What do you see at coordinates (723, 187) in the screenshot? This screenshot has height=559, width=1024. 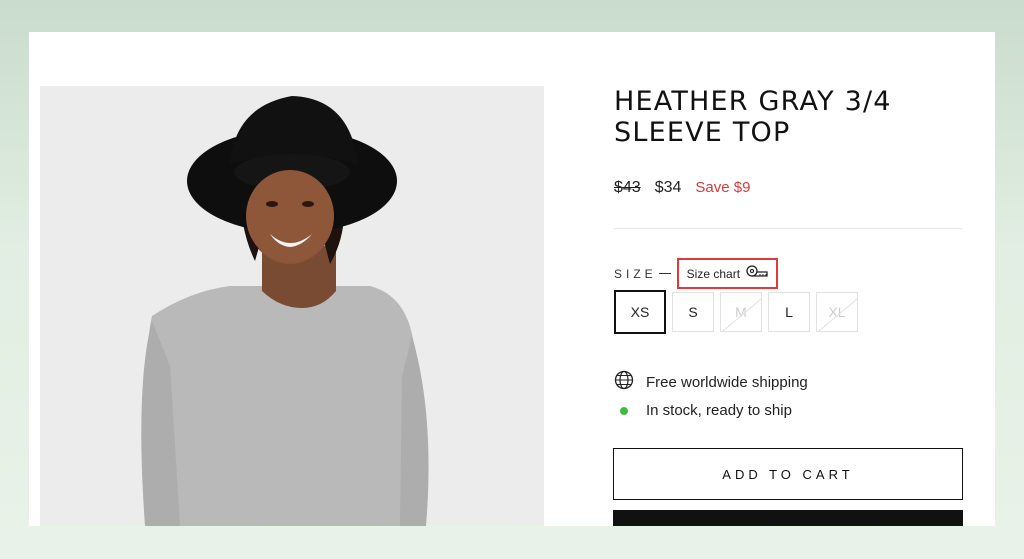 I see `savings-label: Save $9` at bounding box center [723, 187].